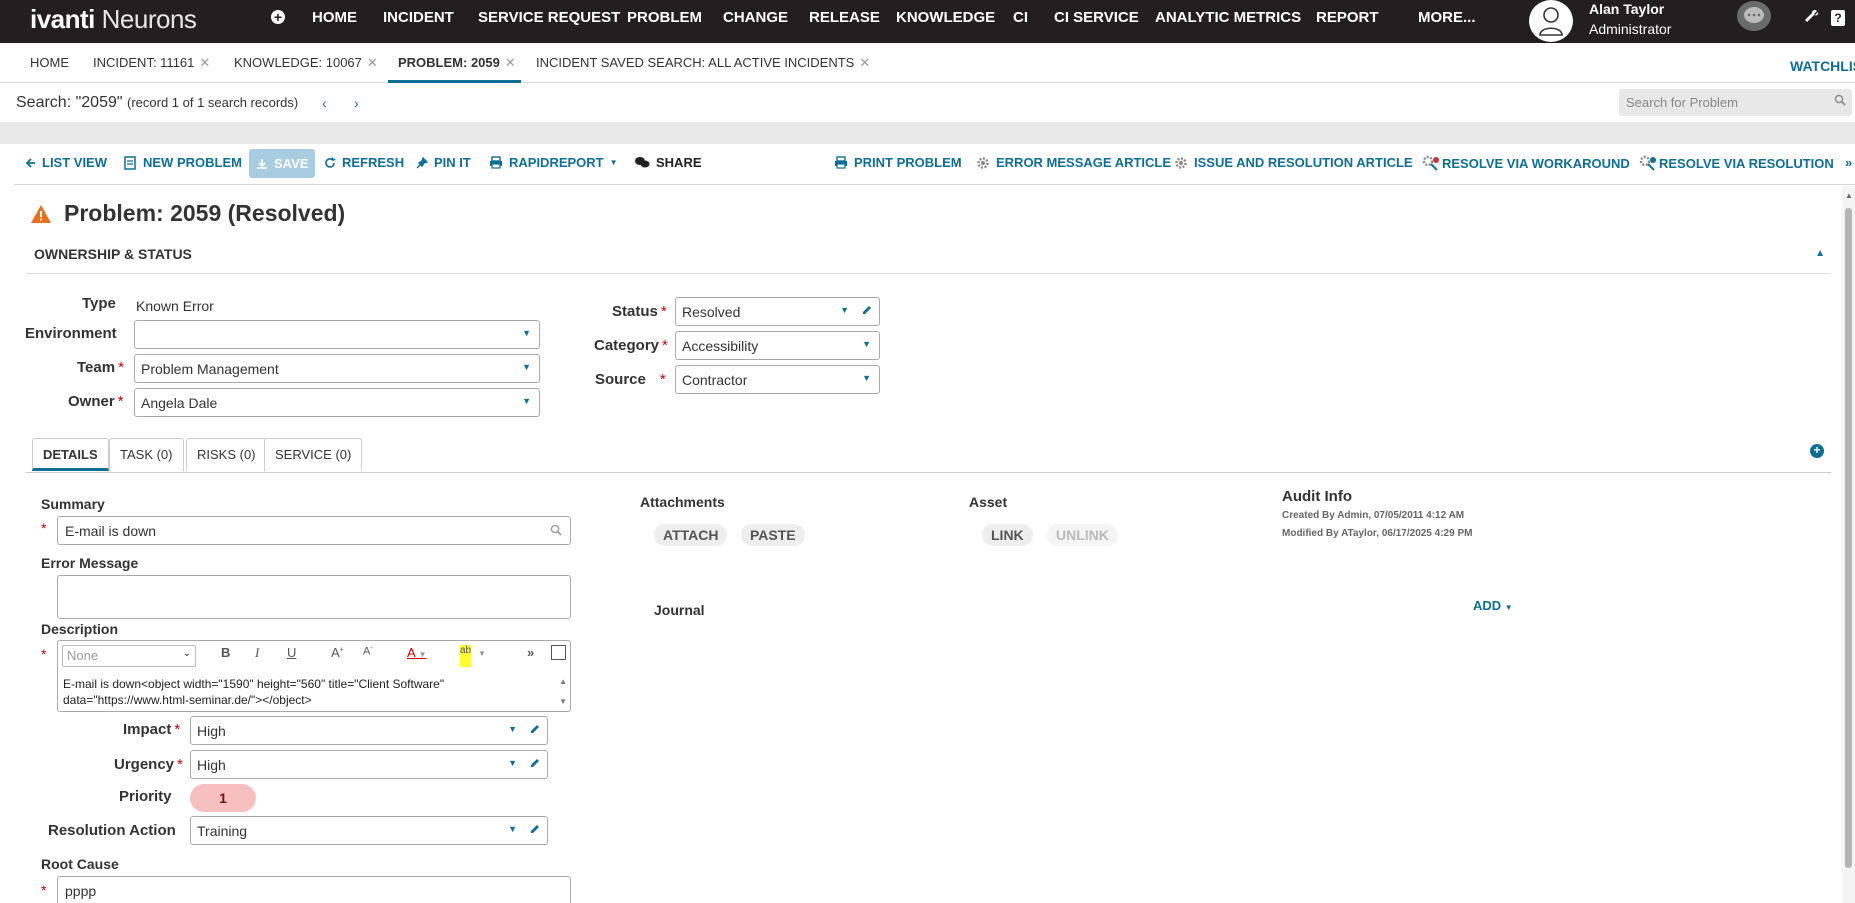 Image resolution: width=1855 pixels, height=903 pixels. Describe the element at coordinates (457, 63) in the screenshot. I see `tab-problem-2059: PROBLEM: 2059 ✕` at that location.